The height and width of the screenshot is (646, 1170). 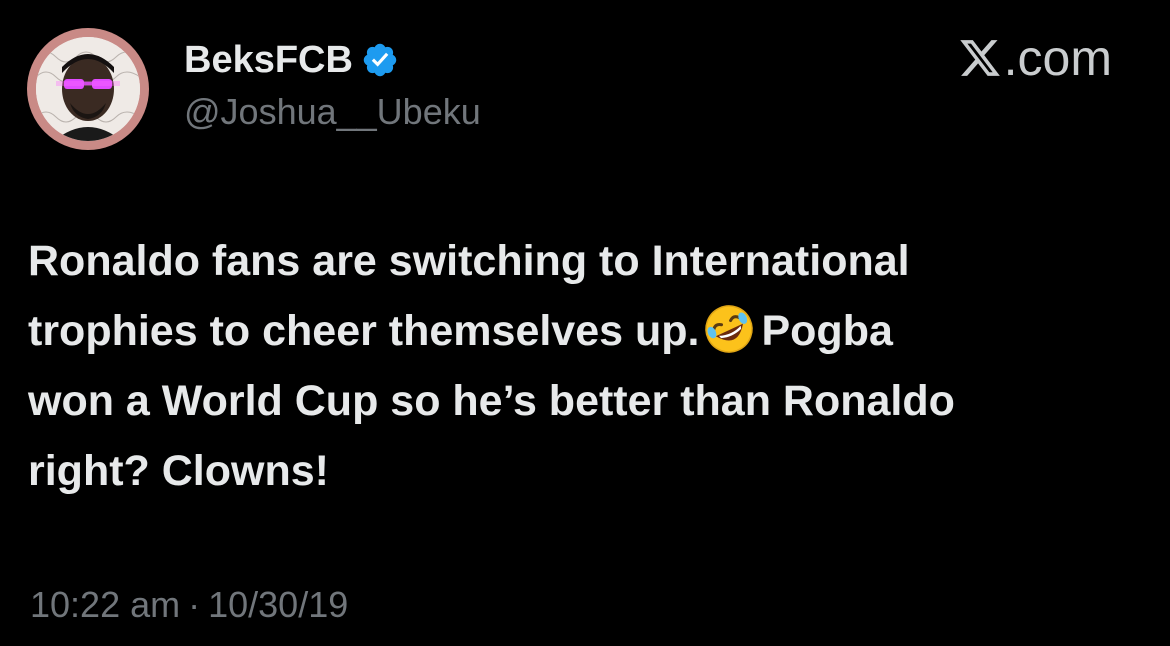 I want to click on author-display-name: BeksFCB, so click(x=268, y=60).